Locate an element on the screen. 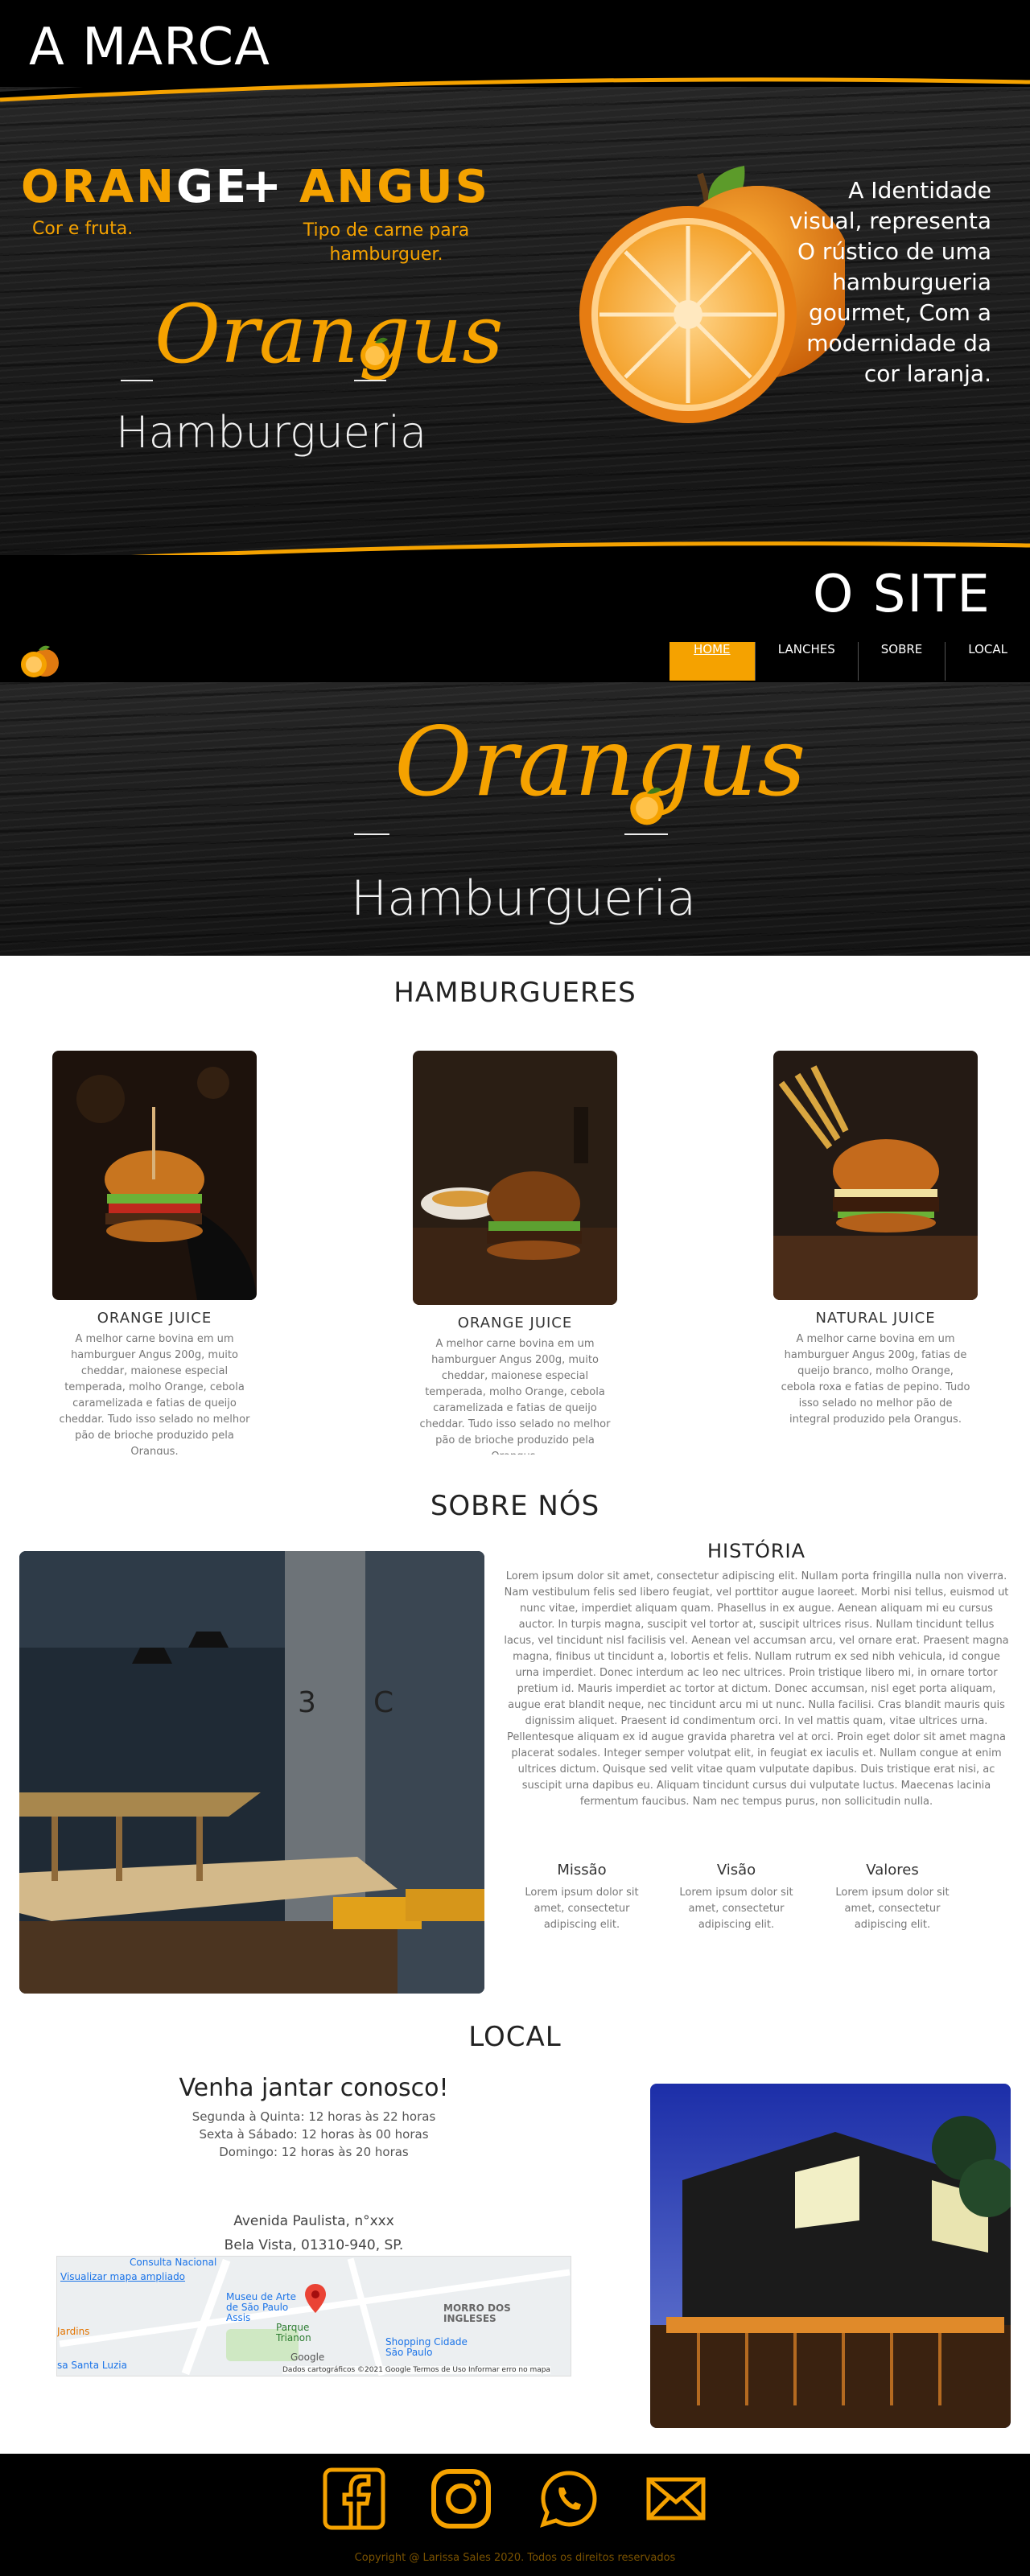 The image size is (1030, 2576). restaurant-interior-photo: 3 C is located at coordinates (251, 1772).